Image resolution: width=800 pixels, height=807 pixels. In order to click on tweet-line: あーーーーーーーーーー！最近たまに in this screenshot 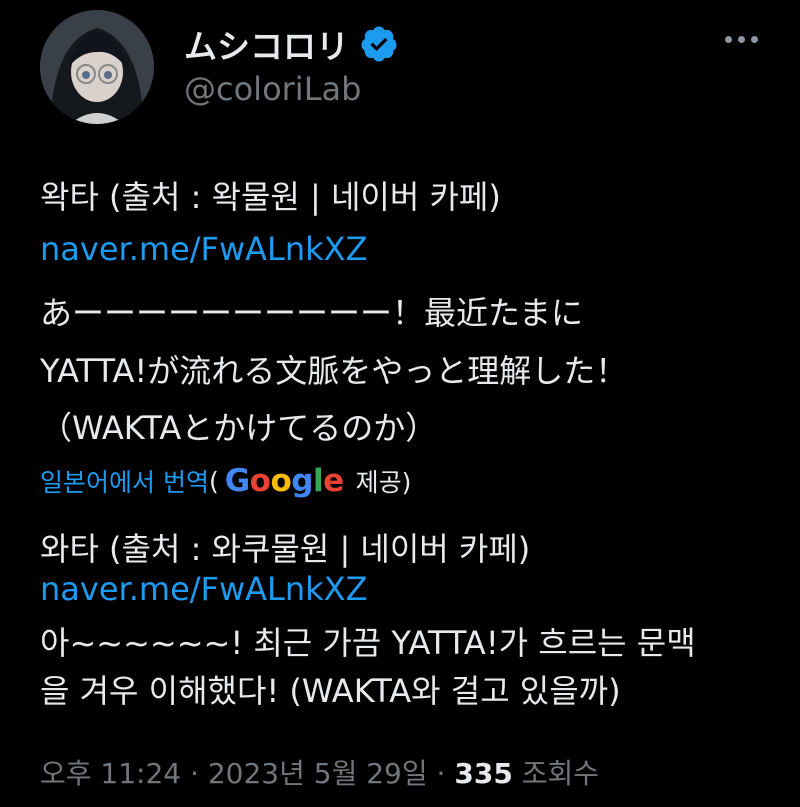, I will do `click(312, 313)`.